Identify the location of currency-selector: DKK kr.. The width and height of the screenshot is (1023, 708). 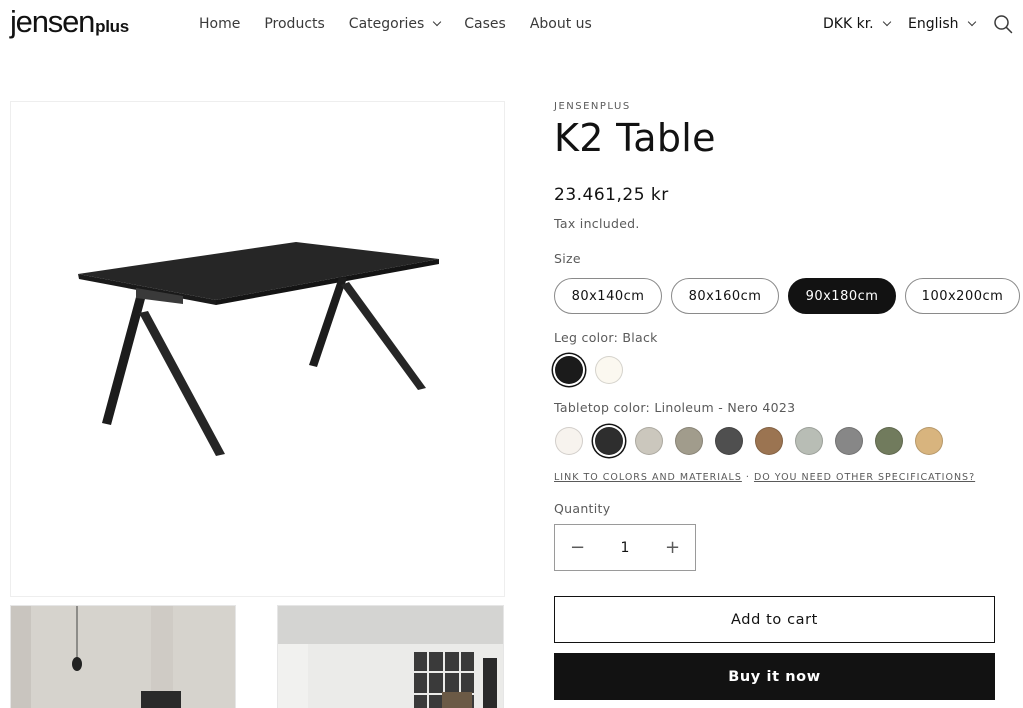
(857, 24).